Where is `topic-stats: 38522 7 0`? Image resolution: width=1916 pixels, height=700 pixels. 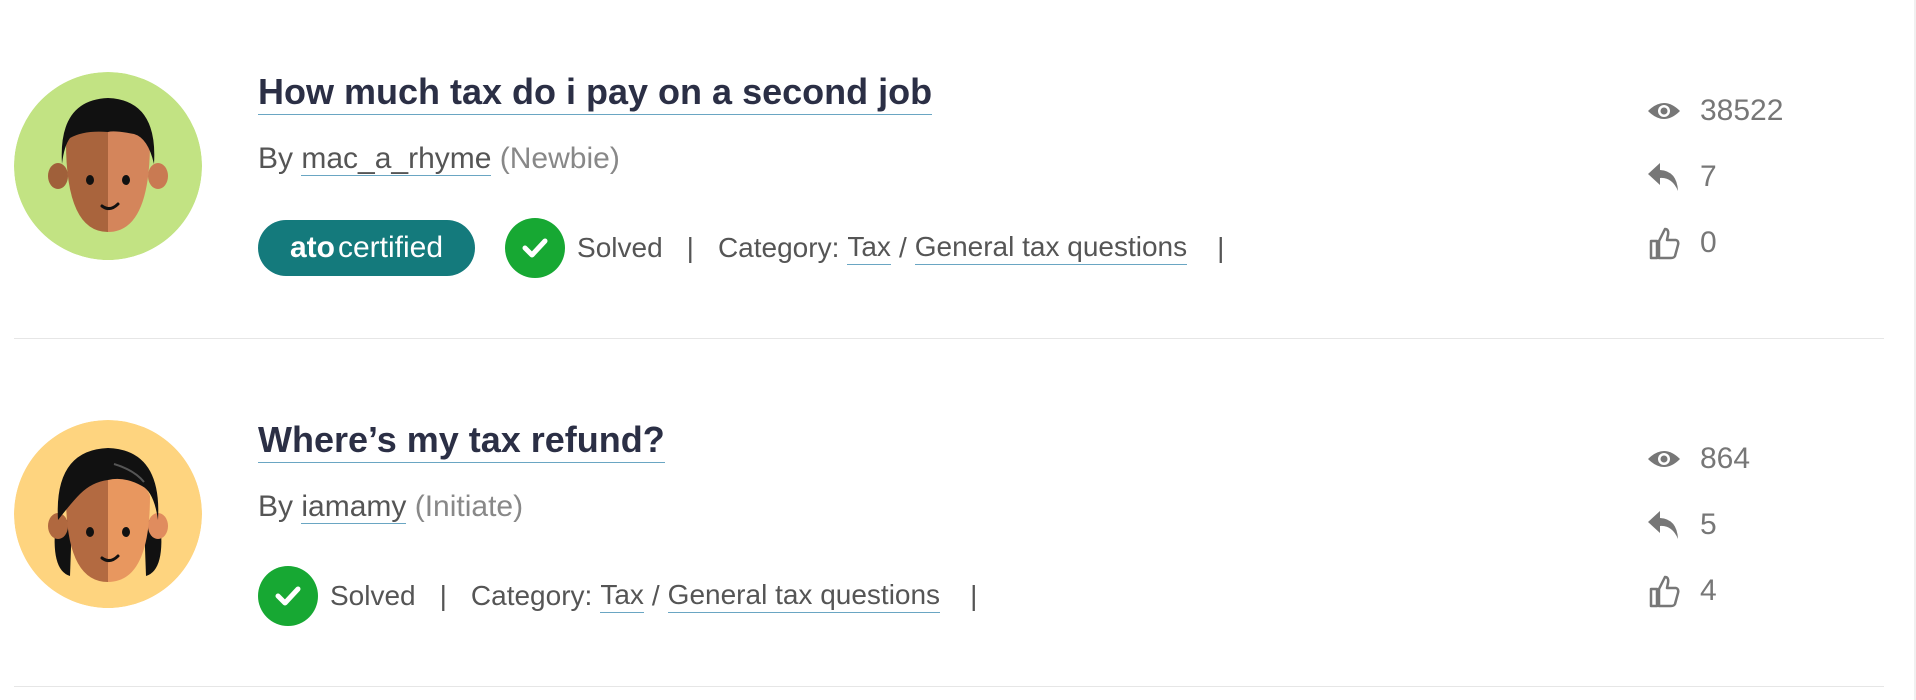
topic-stats: 38522 7 0 is located at coordinates (1744, 177).